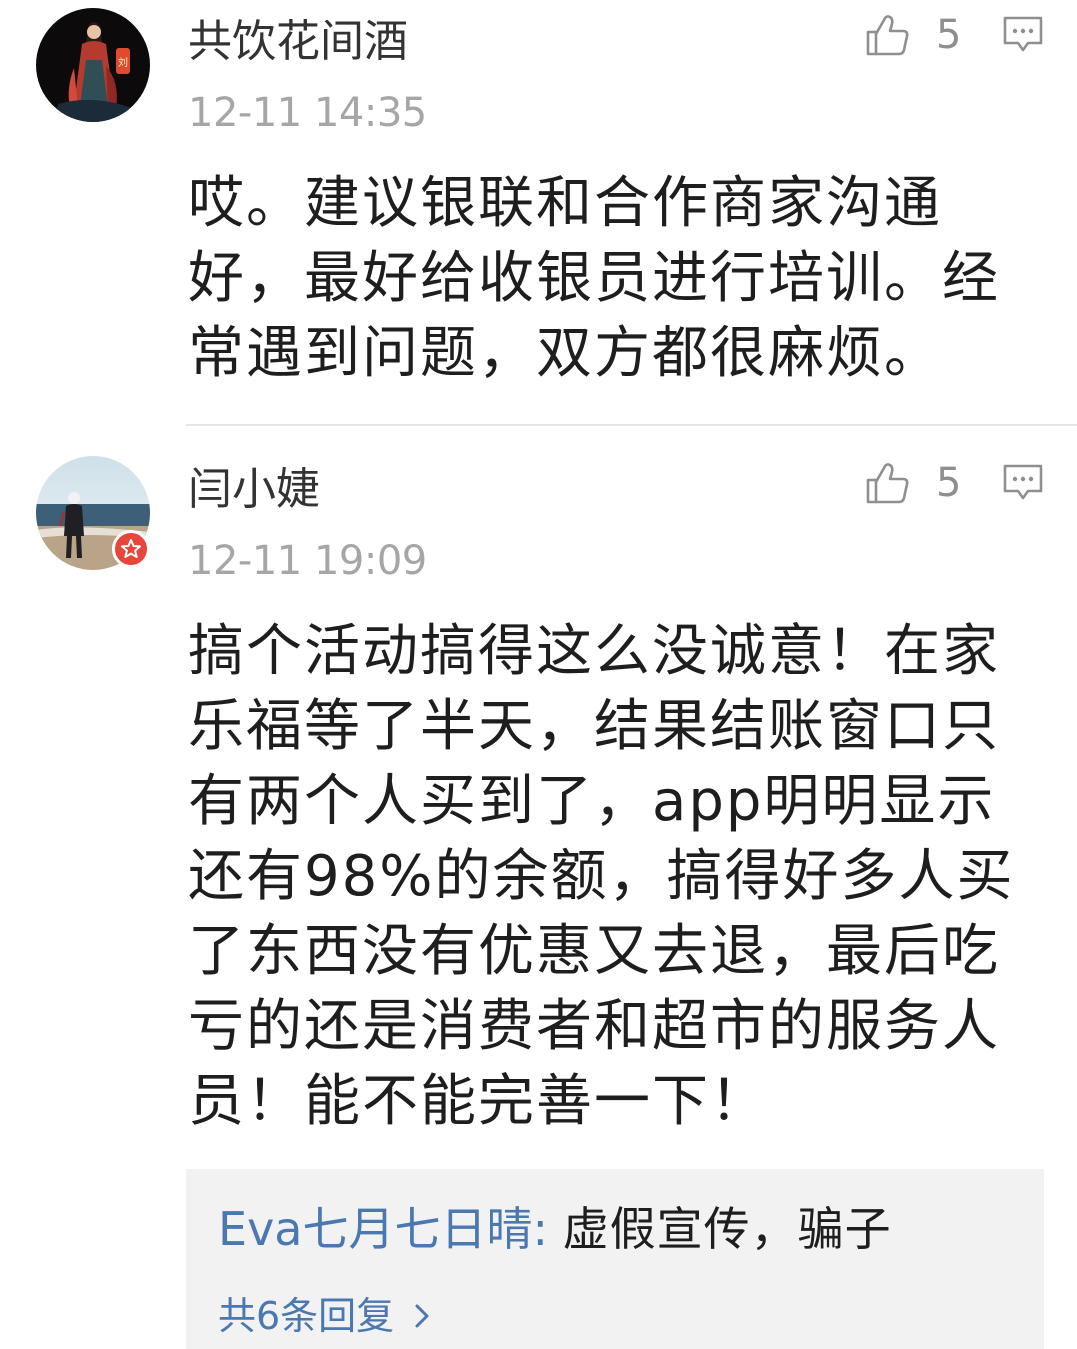 The image size is (1077, 1349). Describe the element at coordinates (307, 113) in the screenshot. I see `comment-timestamp: 12-11 14:35` at that location.